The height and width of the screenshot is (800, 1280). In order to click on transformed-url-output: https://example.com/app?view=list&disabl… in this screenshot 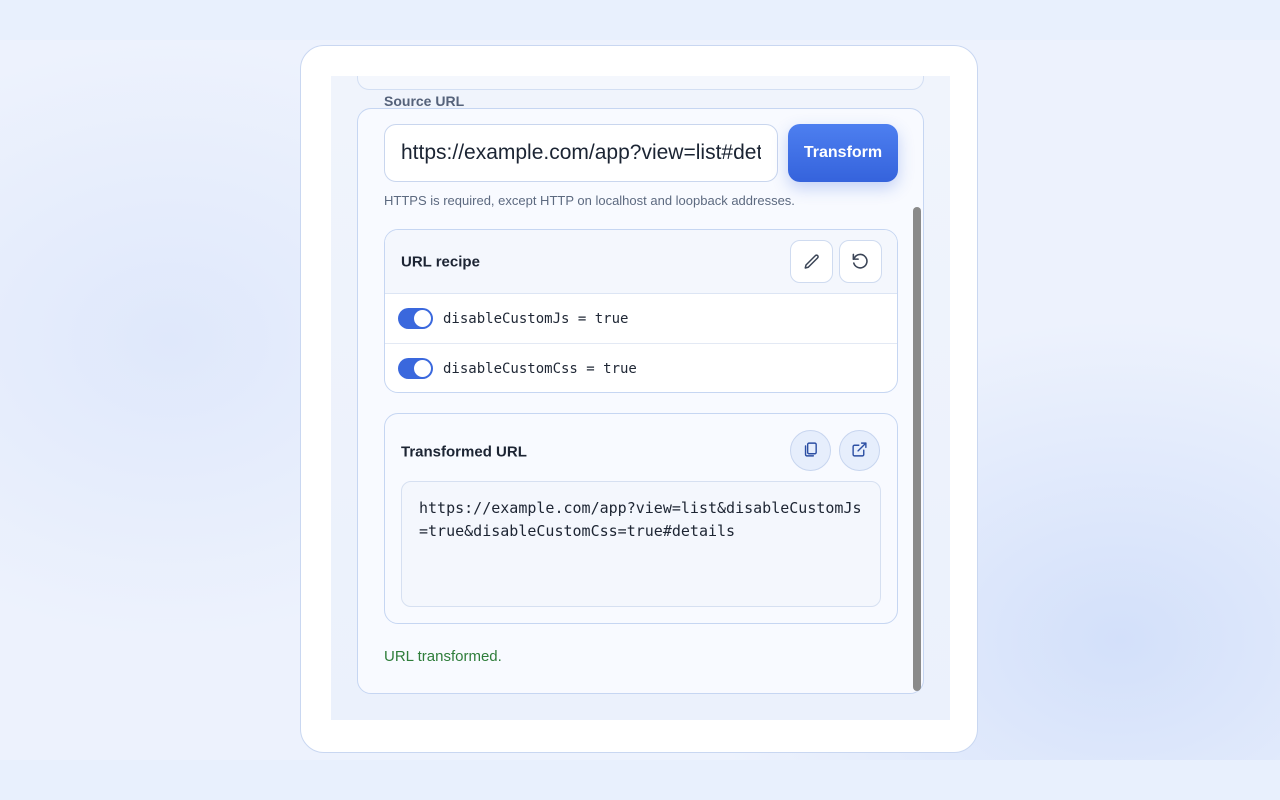, I will do `click(641, 544)`.